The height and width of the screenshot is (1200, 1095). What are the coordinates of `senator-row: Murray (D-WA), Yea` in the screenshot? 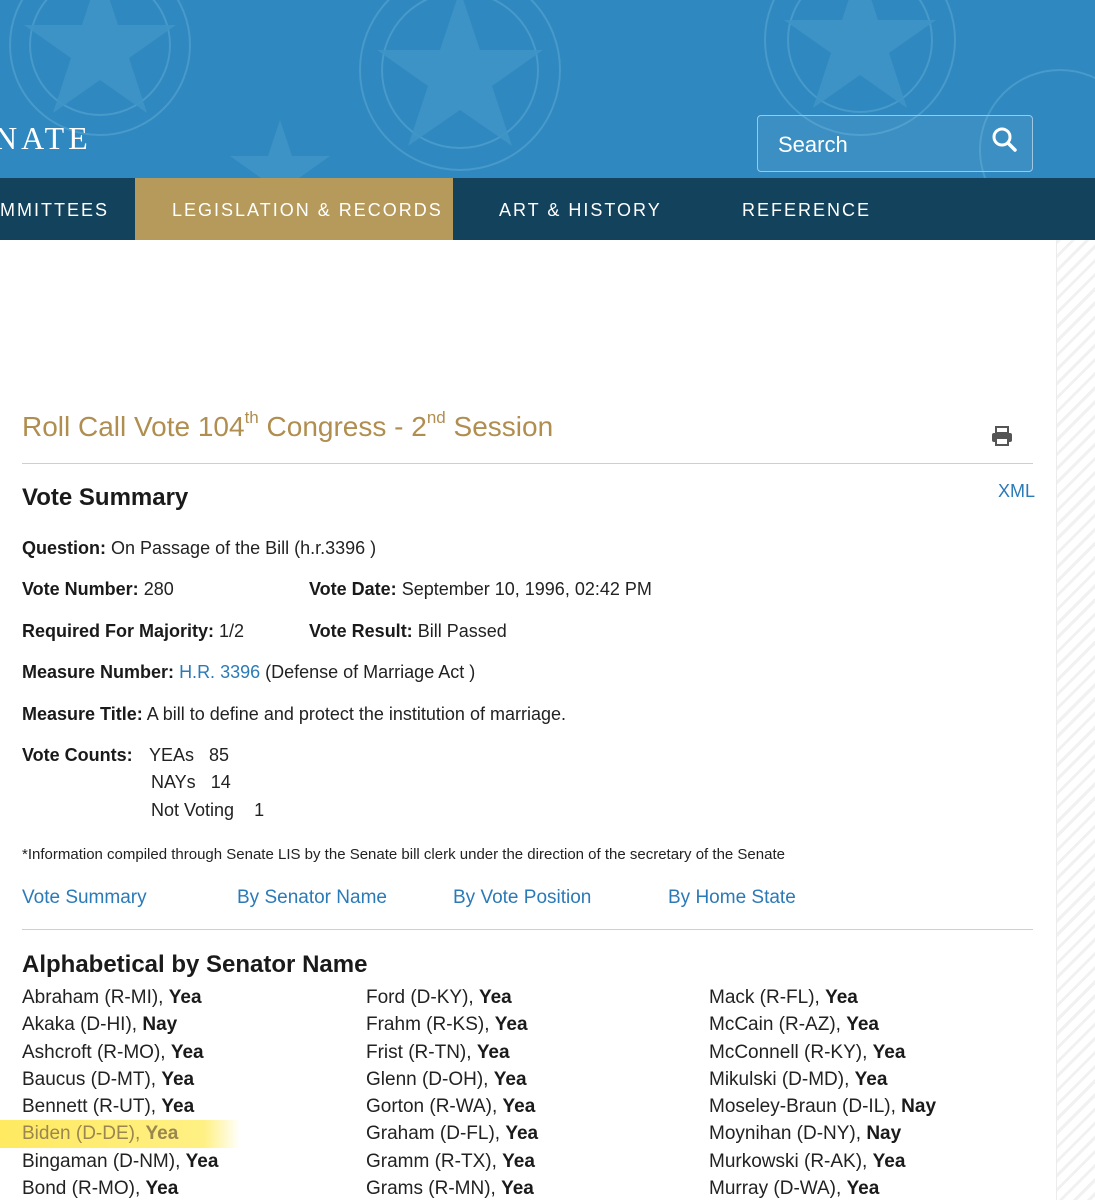 It's located at (874, 1187).